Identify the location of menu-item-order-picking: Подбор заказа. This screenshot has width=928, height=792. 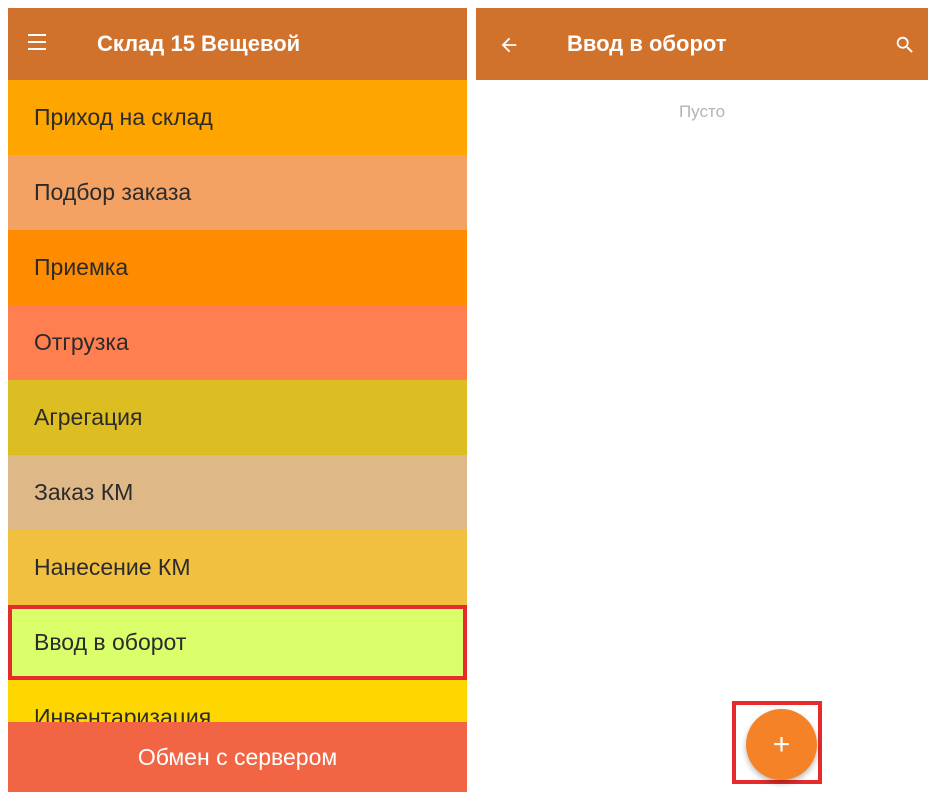
(237, 192).